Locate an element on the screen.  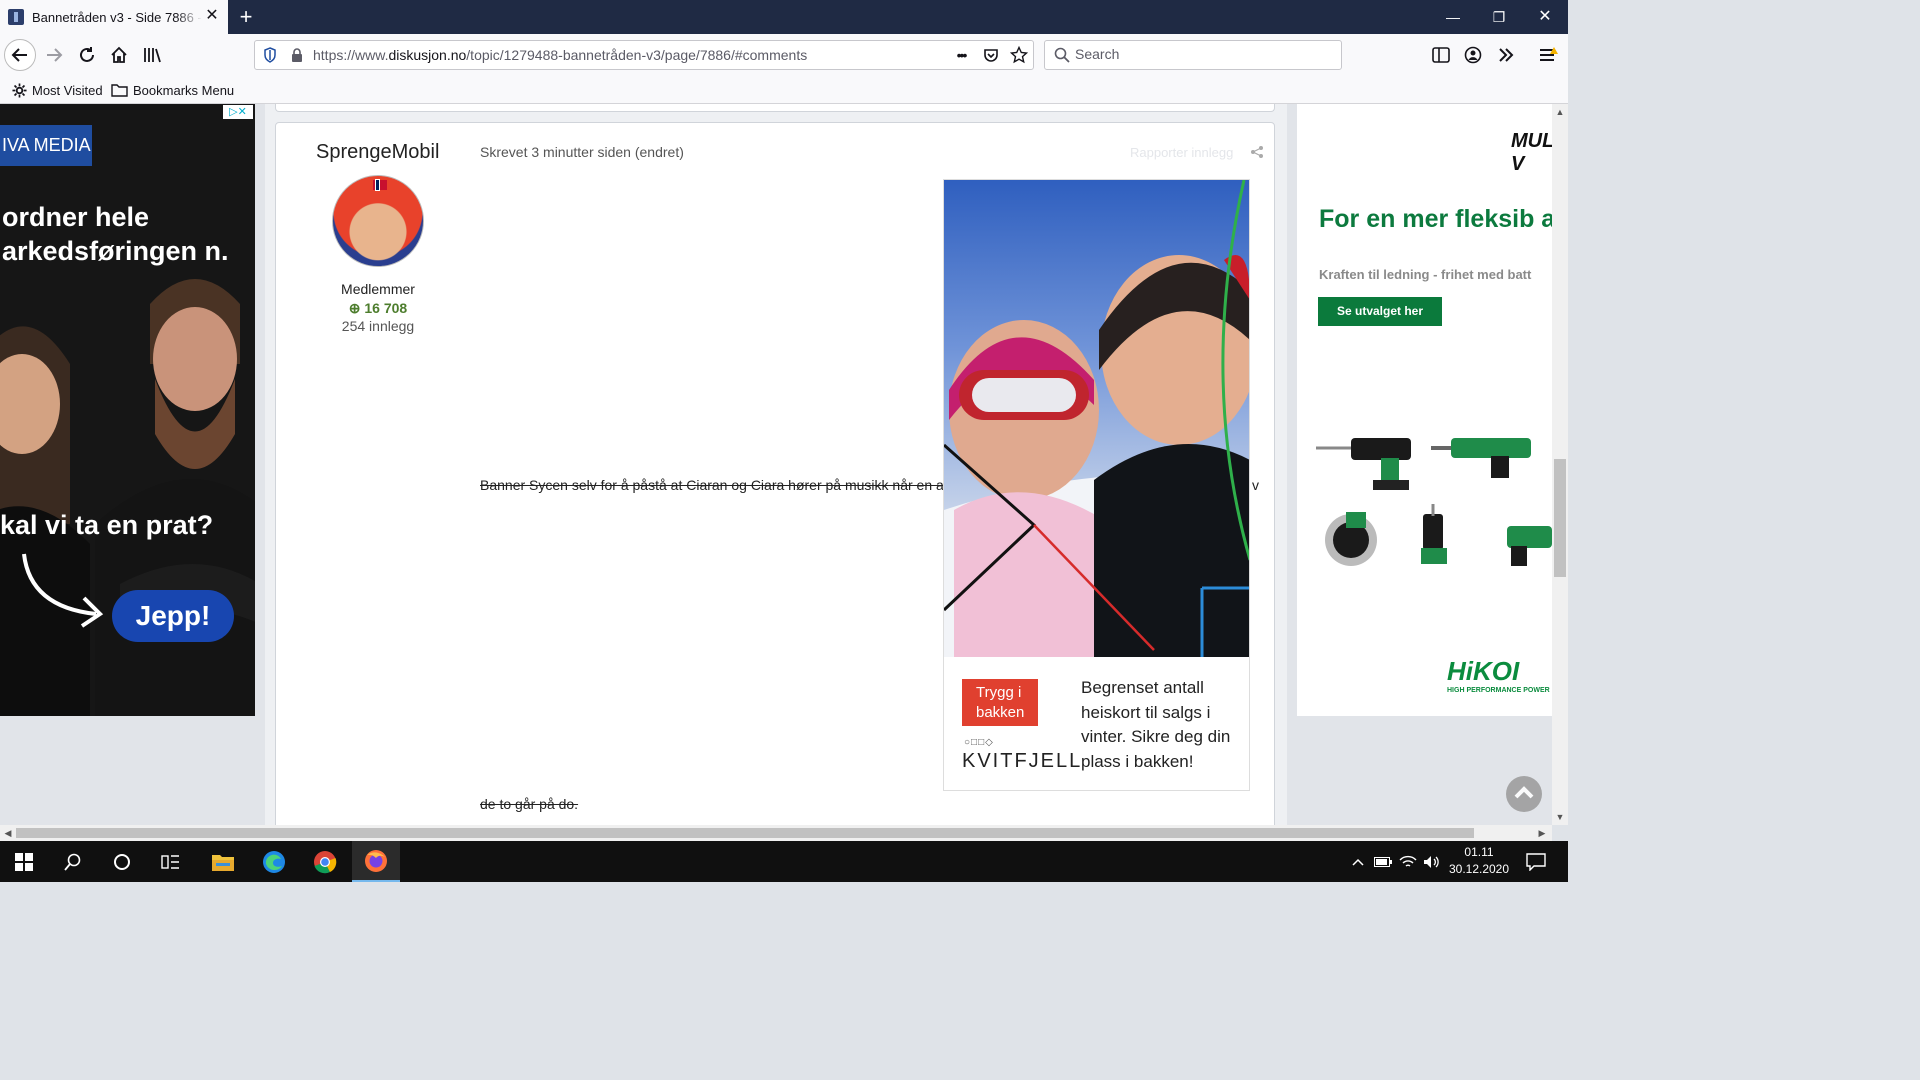
ad-subheadline: Kraften til ledning - frihet med batt is located at coordinates (1425, 274).